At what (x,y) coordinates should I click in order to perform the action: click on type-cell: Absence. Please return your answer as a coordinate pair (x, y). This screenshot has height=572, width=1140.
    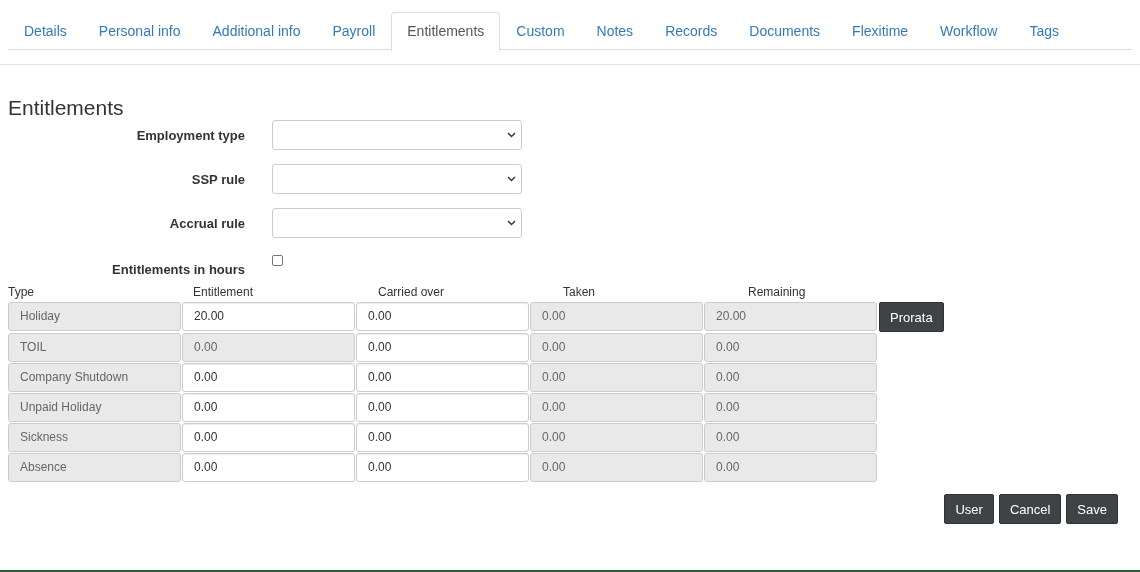
    Looking at the image, I should click on (94, 467).